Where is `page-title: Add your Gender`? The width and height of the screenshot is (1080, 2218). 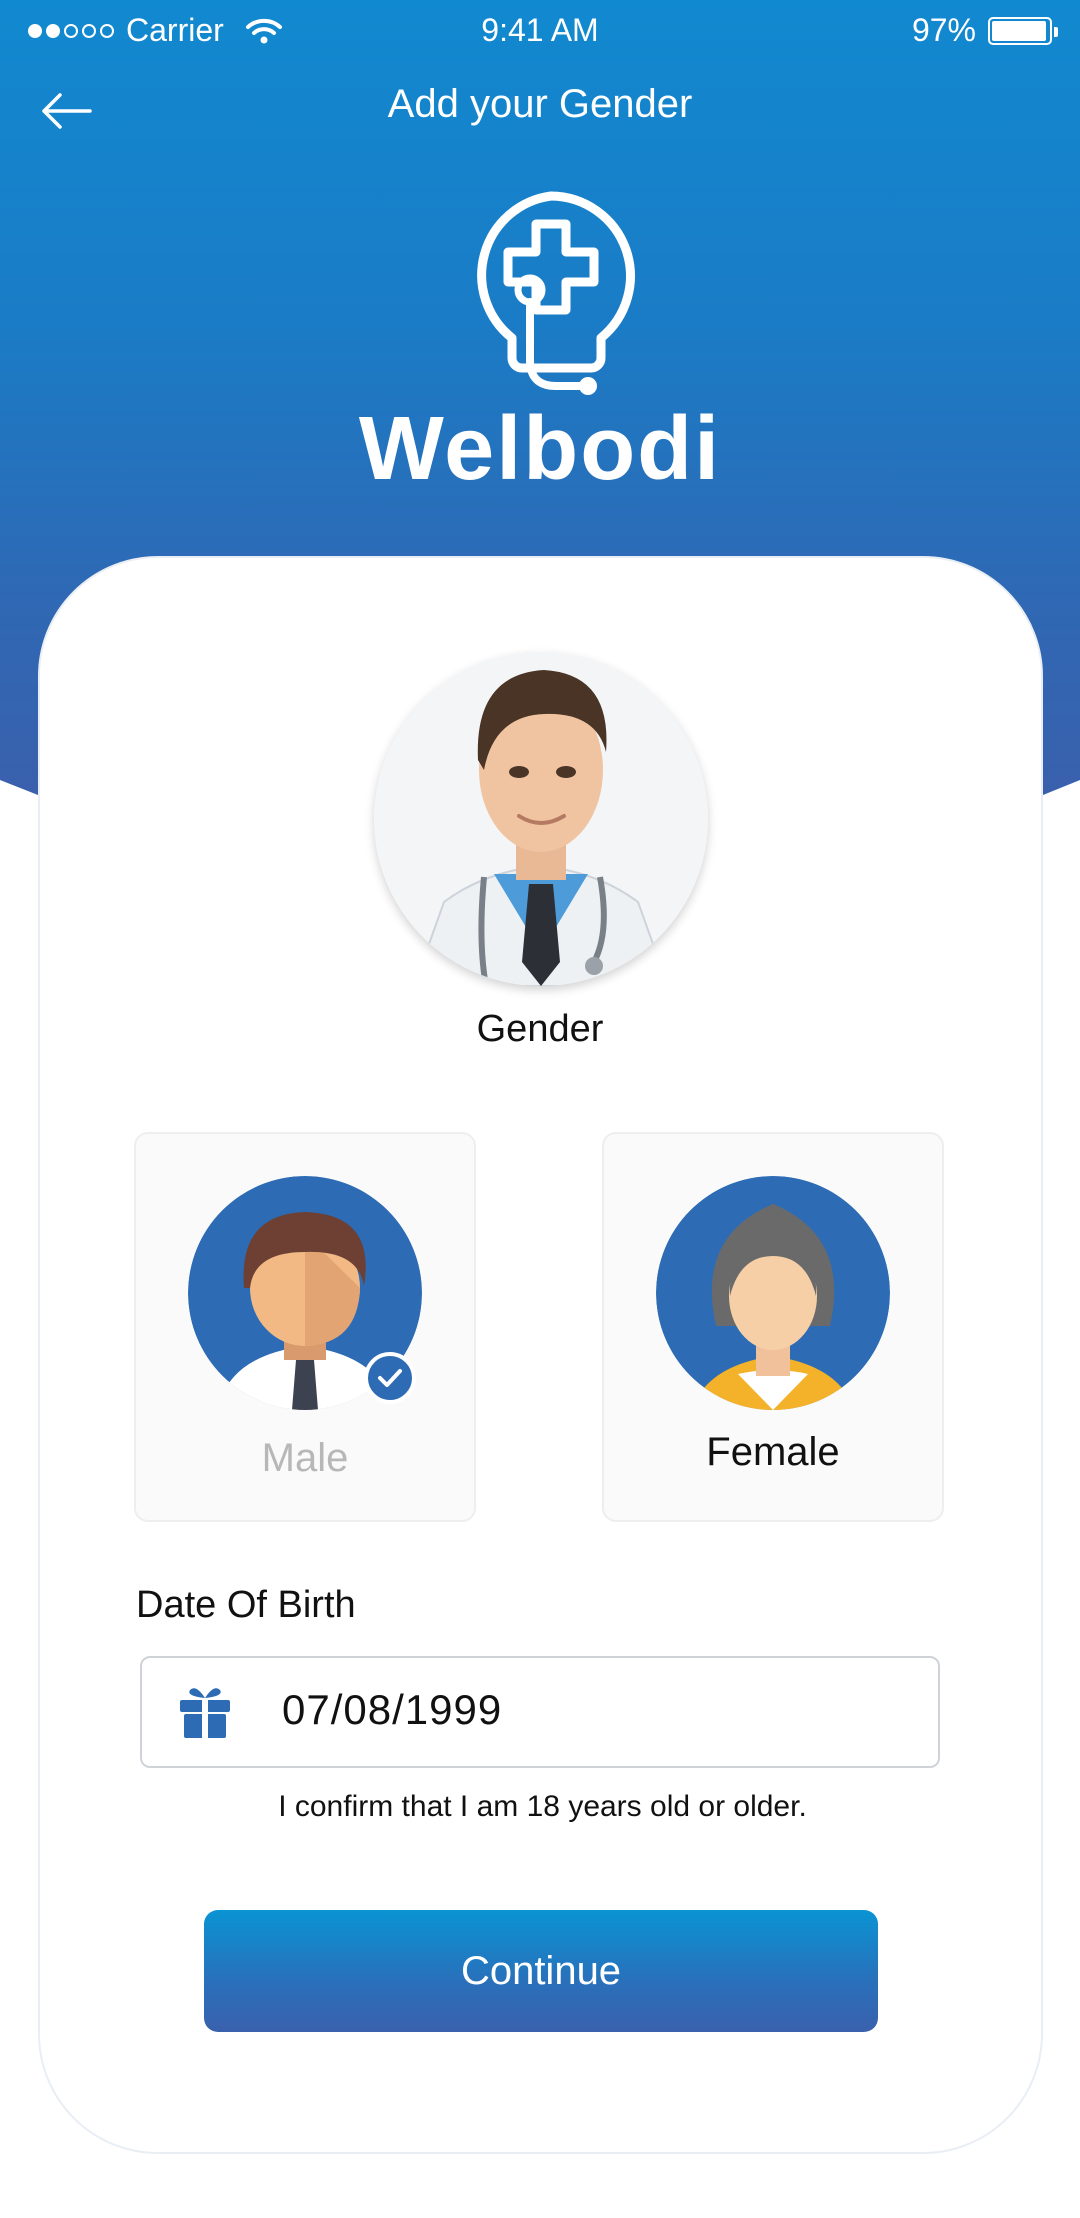
page-title: Add your Gender is located at coordinates (540, 104).